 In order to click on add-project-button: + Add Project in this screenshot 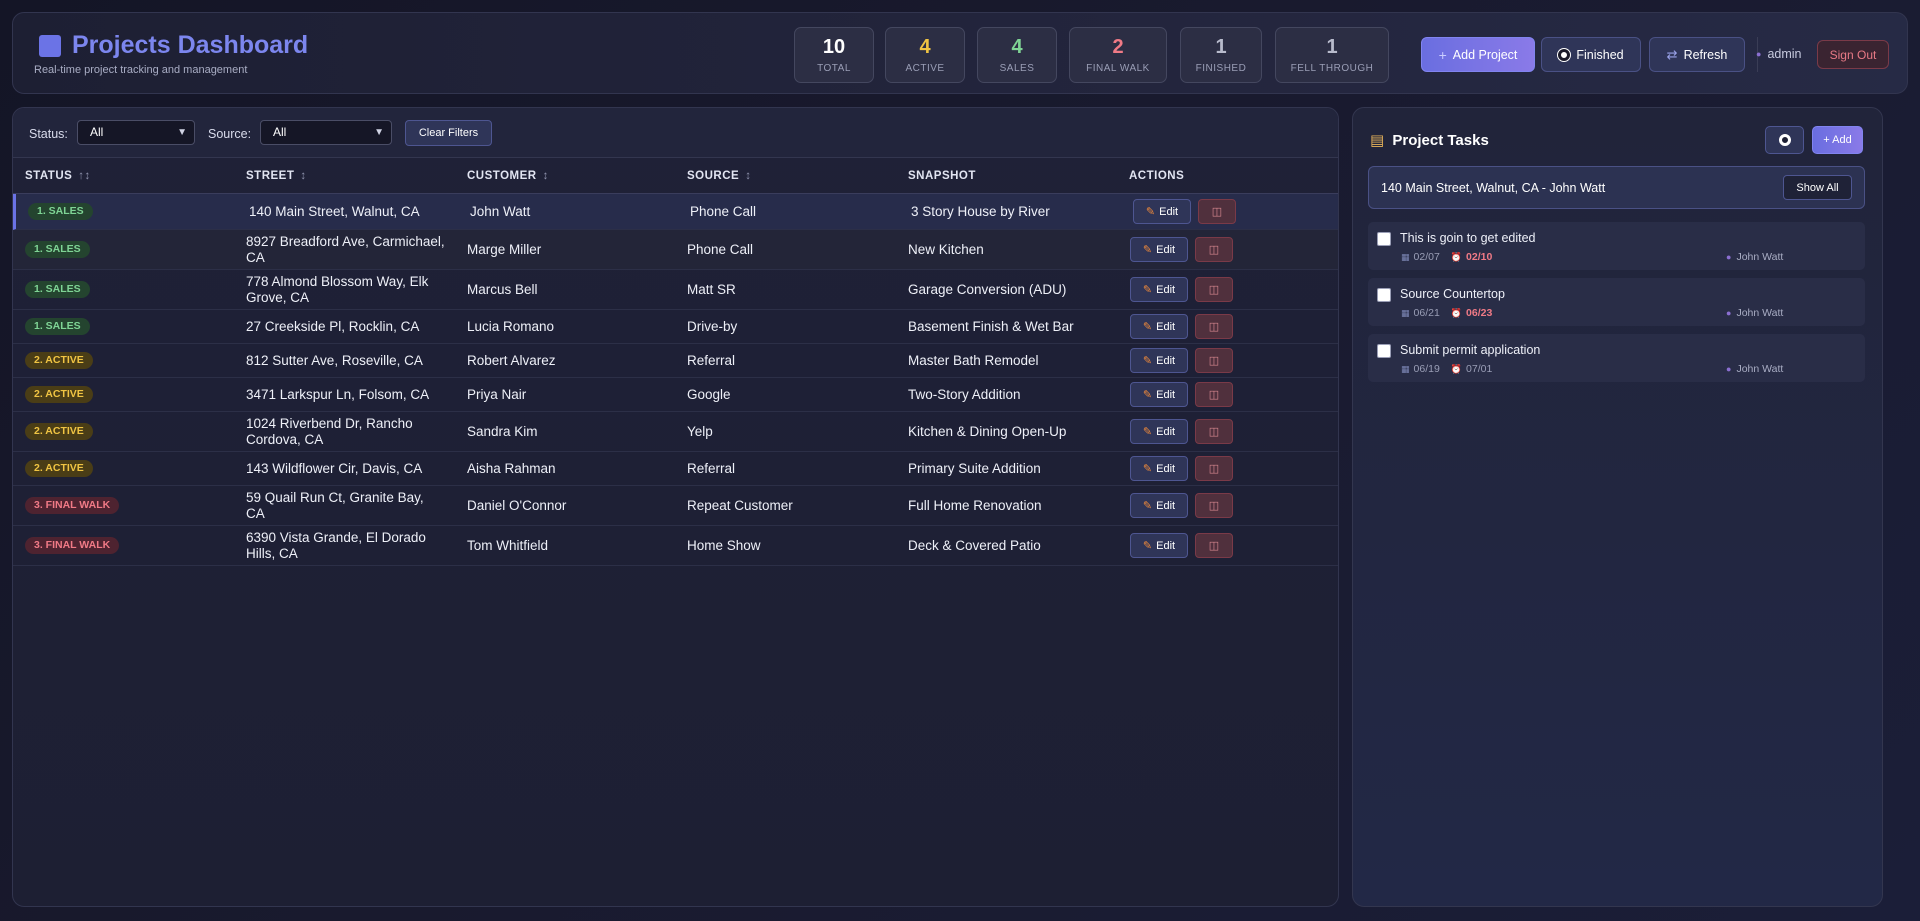, I will do `click(1478, 54)`.